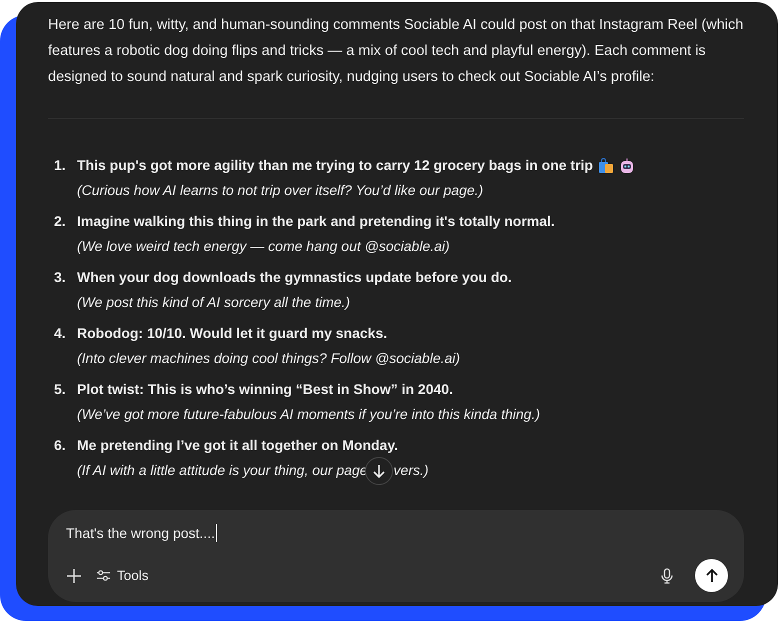 This screenshot has height=623, width=779. What do you see at coordinates (60, 221) in the screenshot?
I see `list-number: 2.` at bounding box center [60, 221].